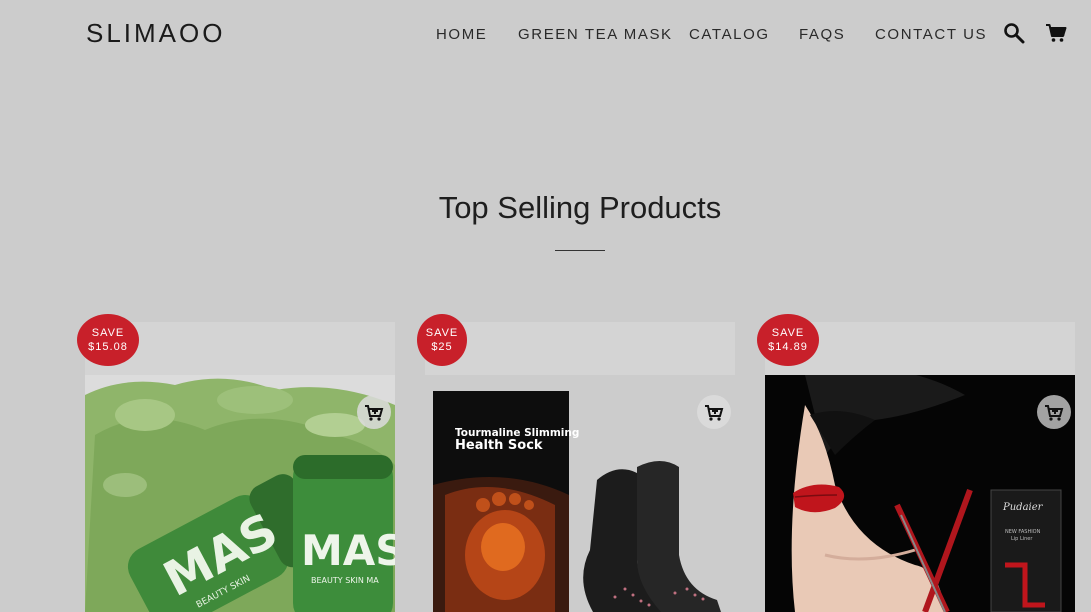  What do you see at coordinates (1022, 539) in the screenshot?
I see `lipliner-sub-2: Lip Liner` at bounding box center [1022, 539].